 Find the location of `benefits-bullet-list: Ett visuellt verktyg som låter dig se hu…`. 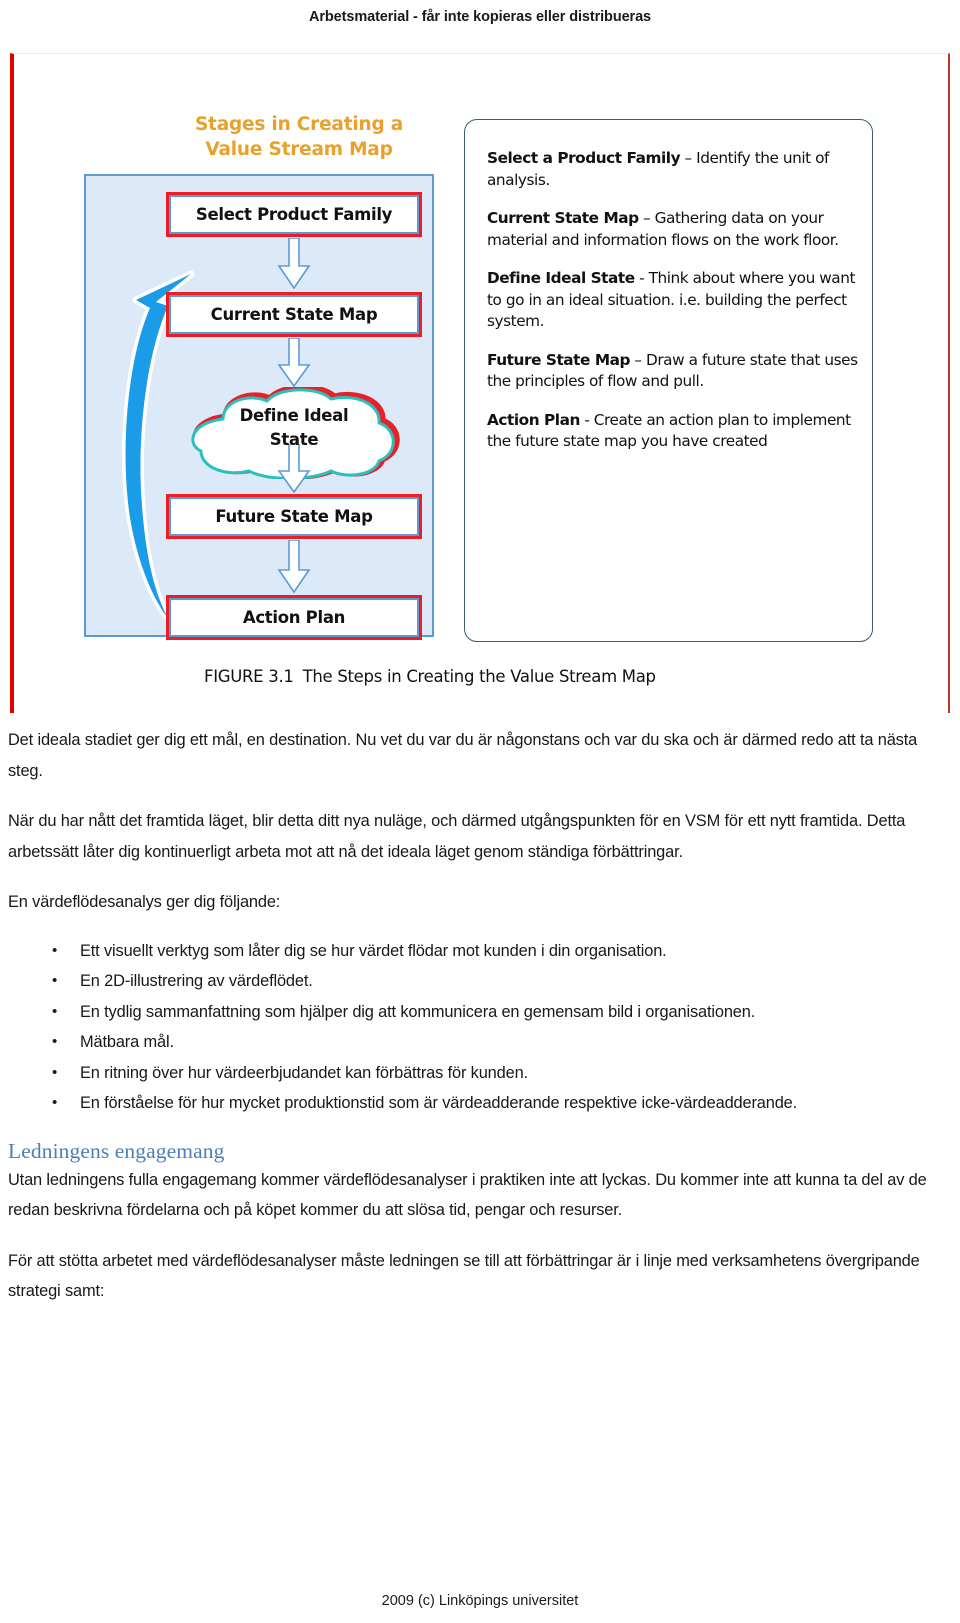

benefits-bullet-list: Ett visuellt verktyg som låter dig se hu… is located at coordinates (473, 1027).